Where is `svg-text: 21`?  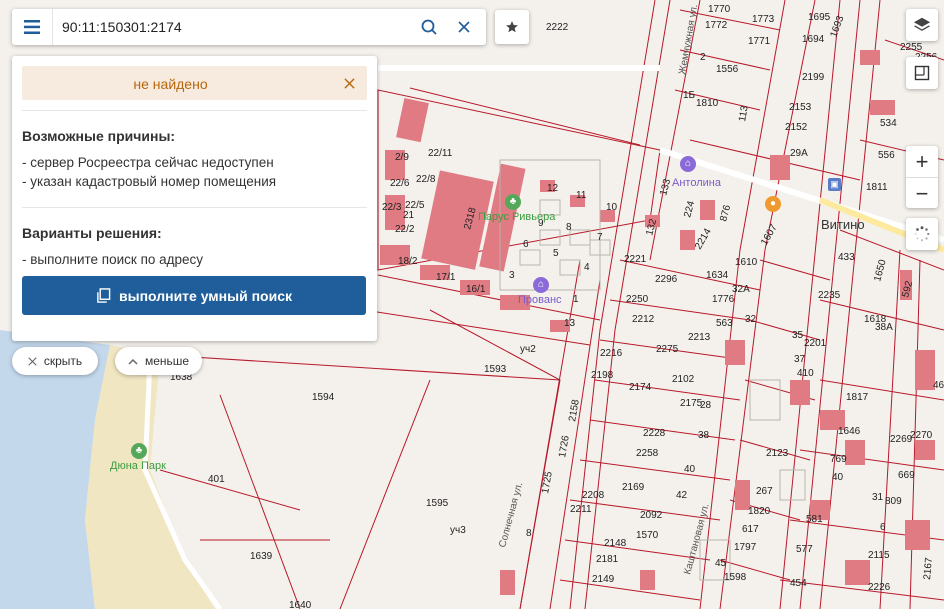 svg-text: 21 is located at coordinates (409, 215).